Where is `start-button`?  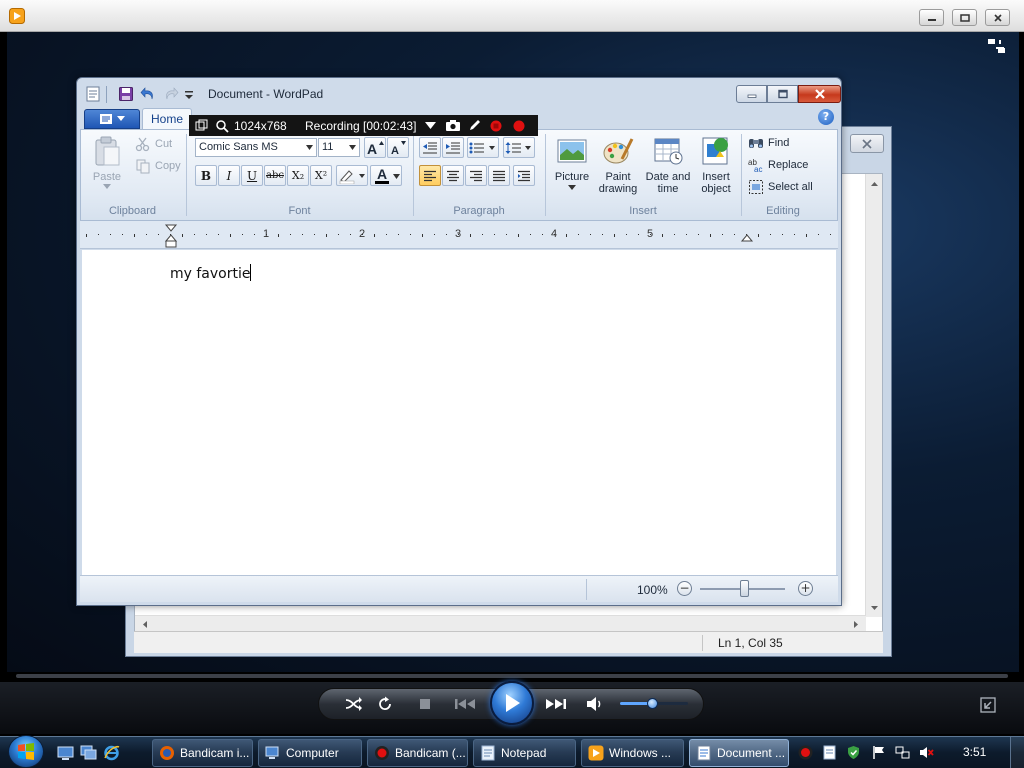
start-button is located at coordinates (26, 751).